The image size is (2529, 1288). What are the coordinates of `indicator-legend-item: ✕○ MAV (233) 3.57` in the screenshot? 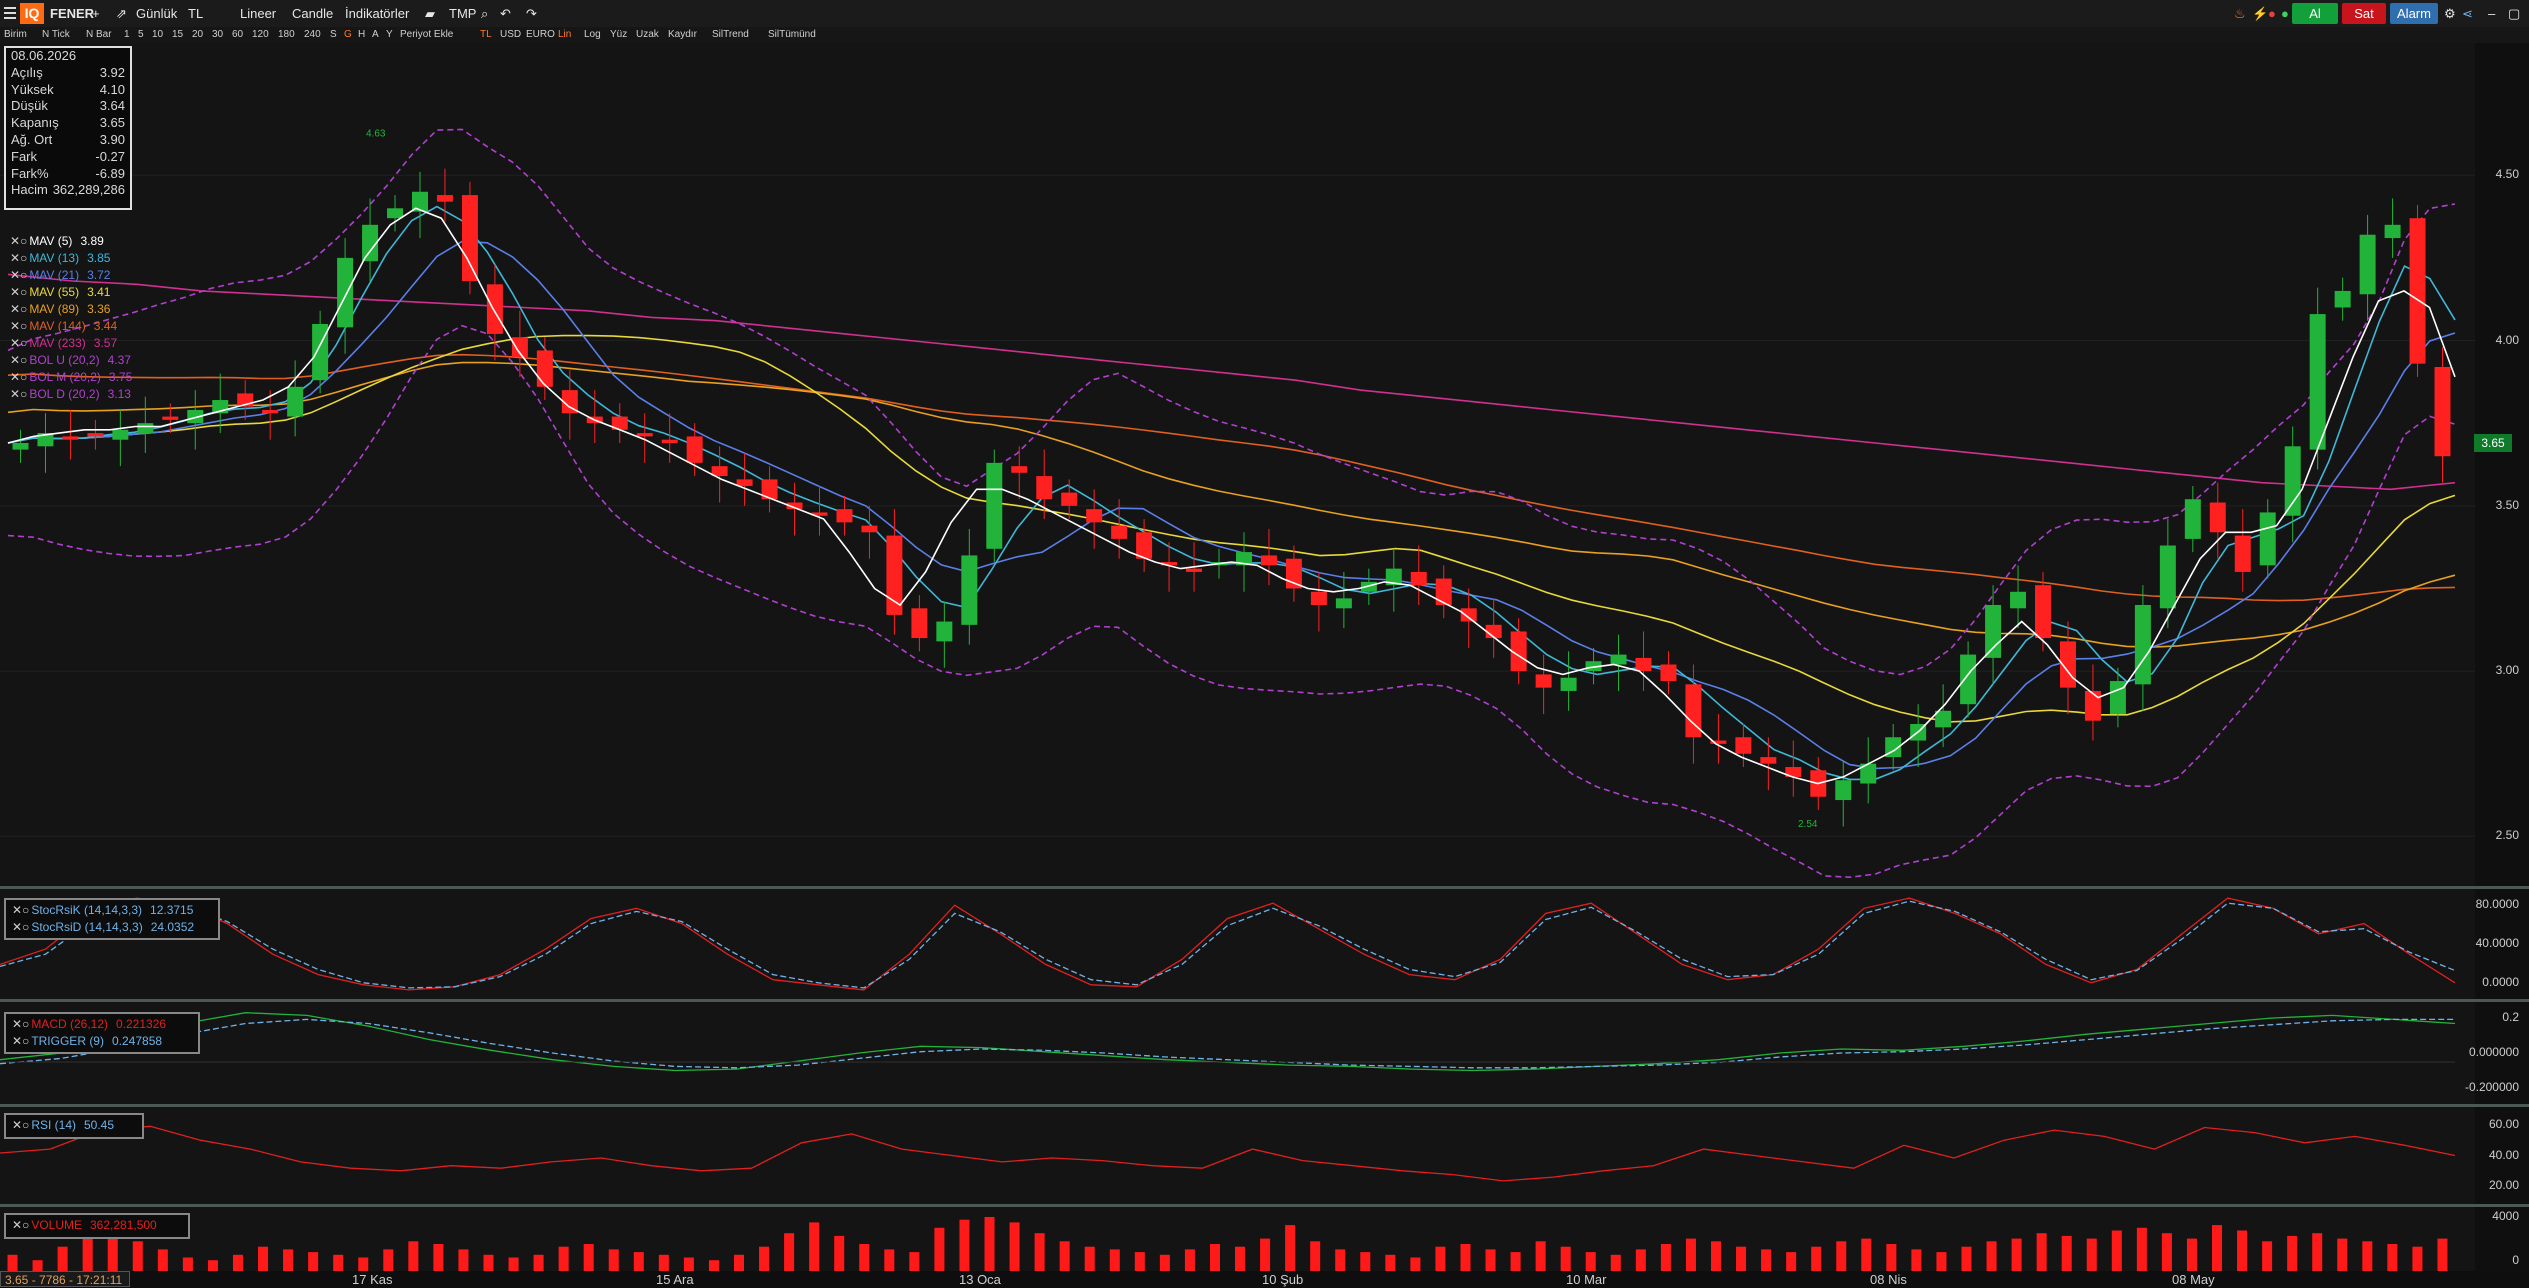 It's located at (71, 343).